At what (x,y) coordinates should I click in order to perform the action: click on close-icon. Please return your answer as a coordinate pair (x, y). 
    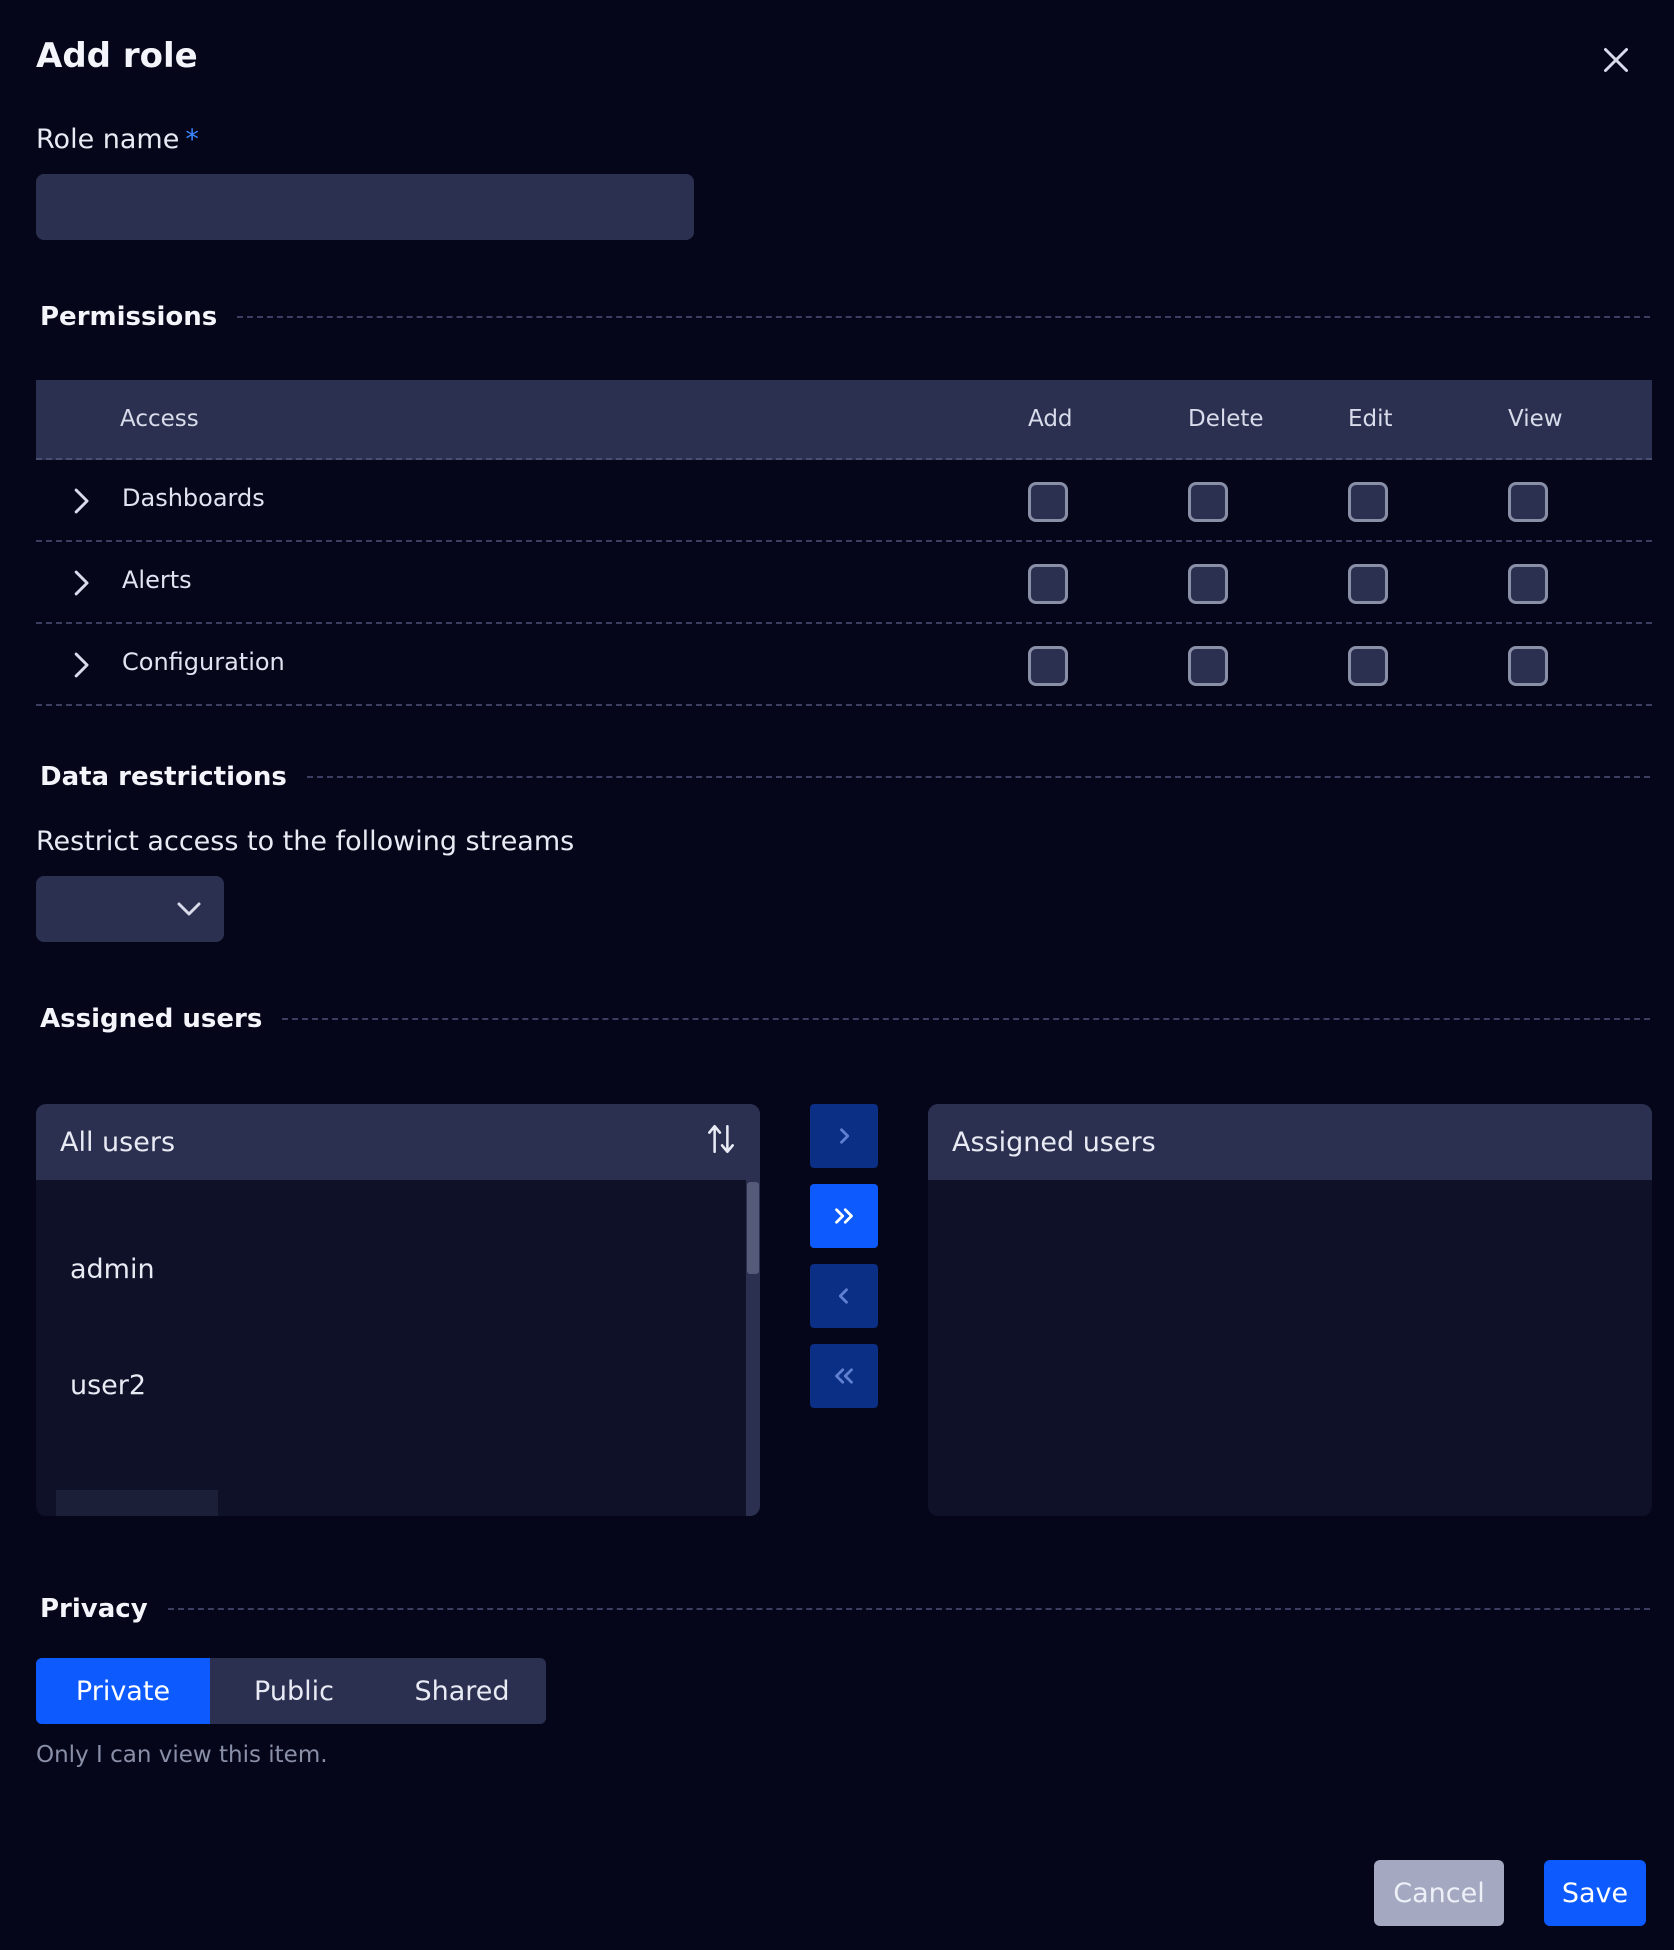
    Looking at the image, I should click on (1616, 60).